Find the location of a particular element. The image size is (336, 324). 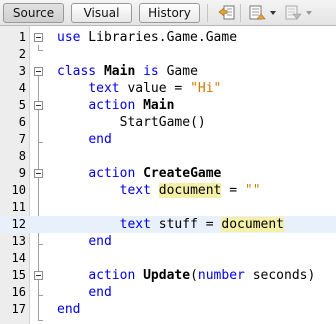

line-number: 4 is located at coordinates (22, 88).